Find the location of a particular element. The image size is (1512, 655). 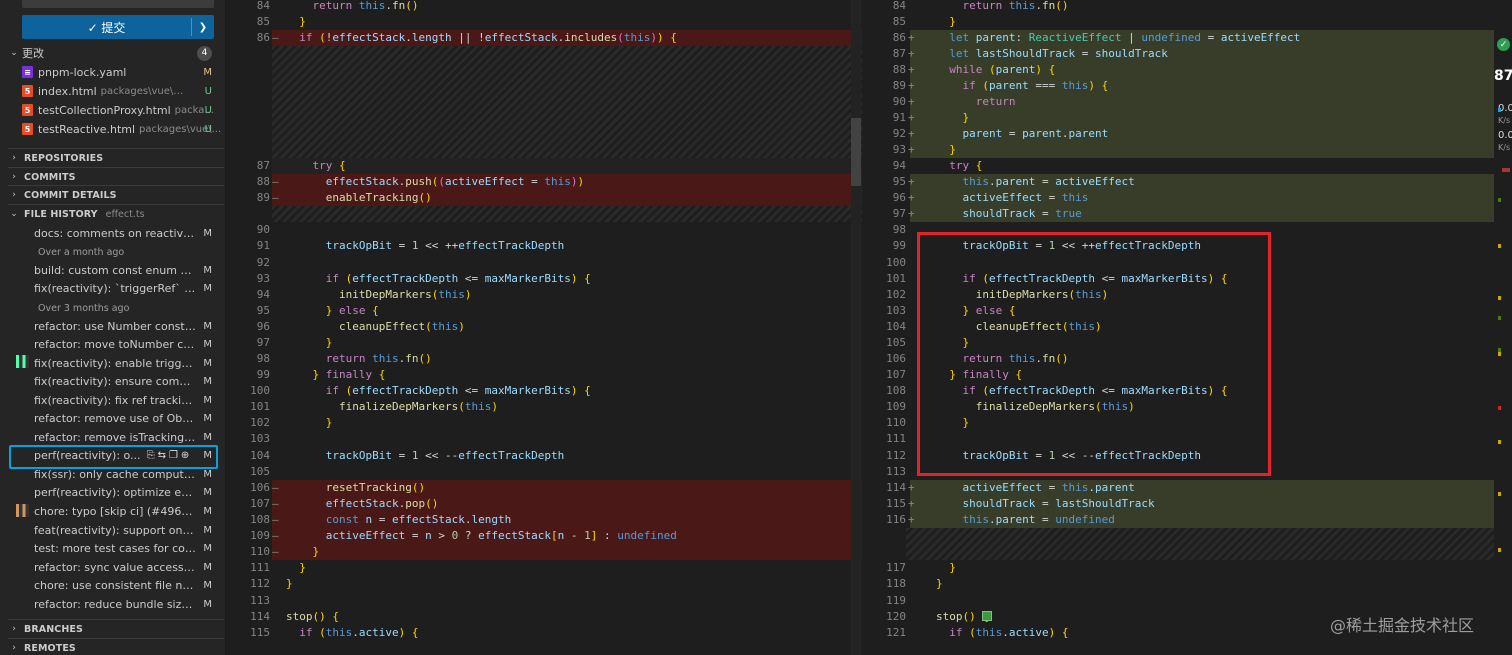

code-line: 106— resetTracking() is located at coordinates (547, 488).